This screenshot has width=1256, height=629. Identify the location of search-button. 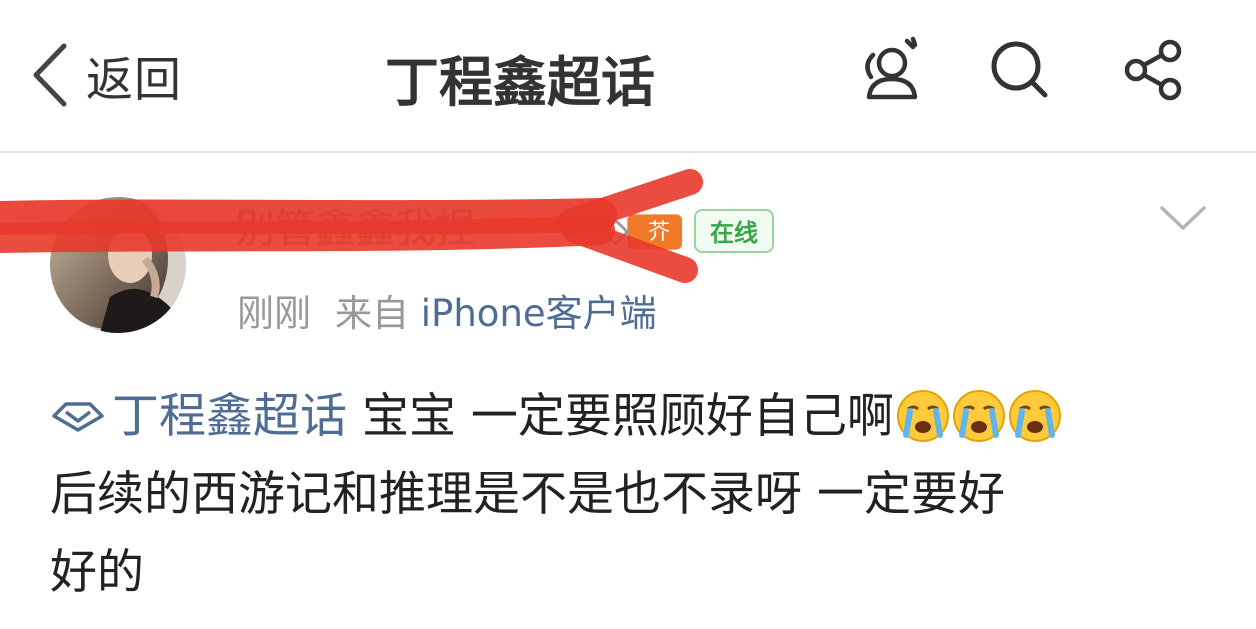
(1020, 70).